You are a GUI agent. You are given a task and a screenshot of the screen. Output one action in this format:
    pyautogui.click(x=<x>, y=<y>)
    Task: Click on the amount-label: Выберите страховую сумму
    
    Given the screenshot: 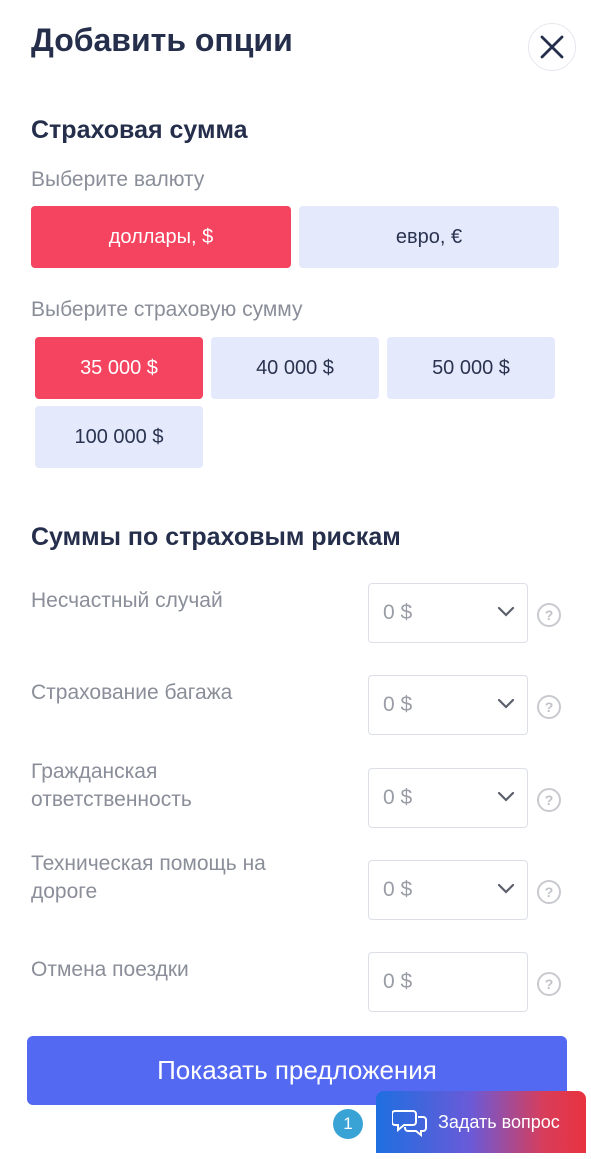 What is the action you would take?
    pyautogui.click(x=167, y=309)
    